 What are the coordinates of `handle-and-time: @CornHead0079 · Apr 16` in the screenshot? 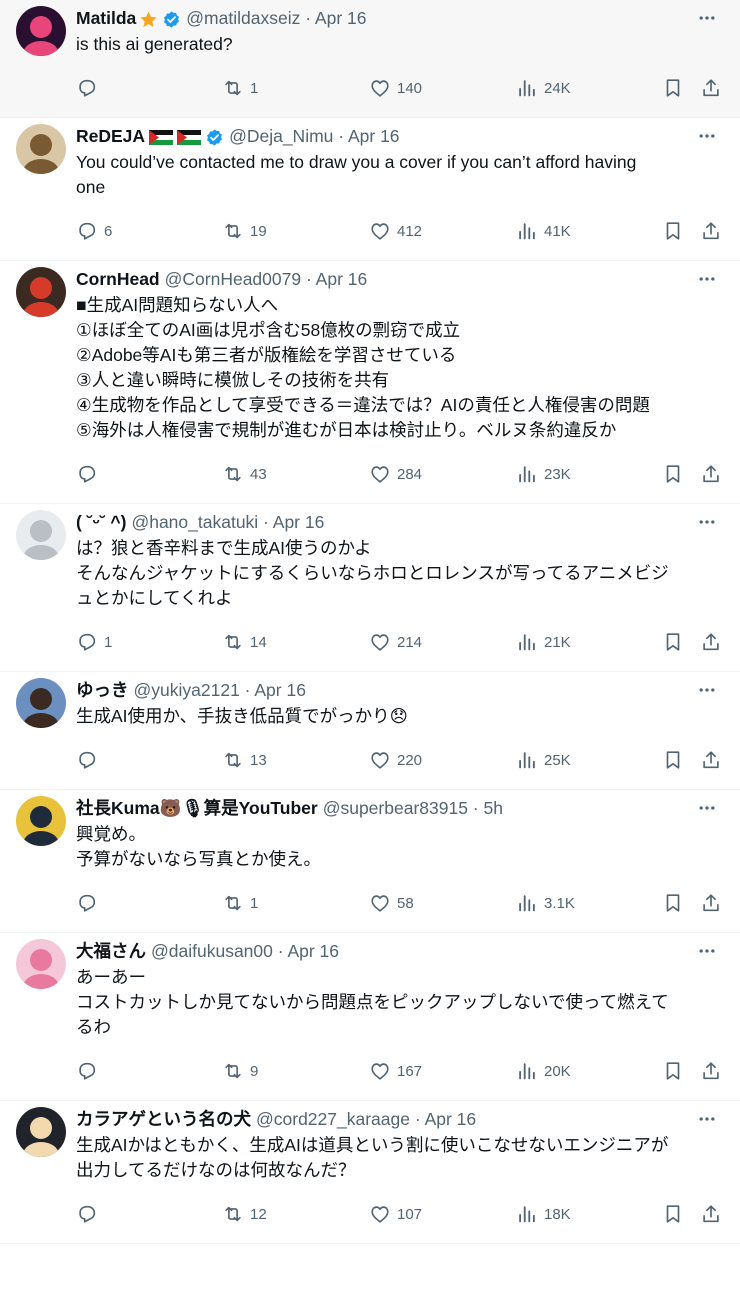 It's located at (266, 279).